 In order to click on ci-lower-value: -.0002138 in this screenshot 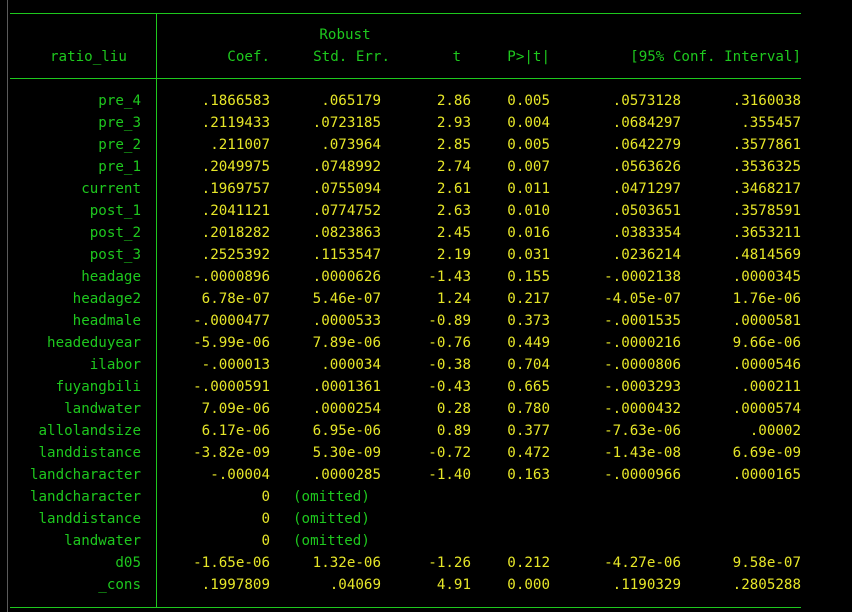, I will do `click(642, 277)`.